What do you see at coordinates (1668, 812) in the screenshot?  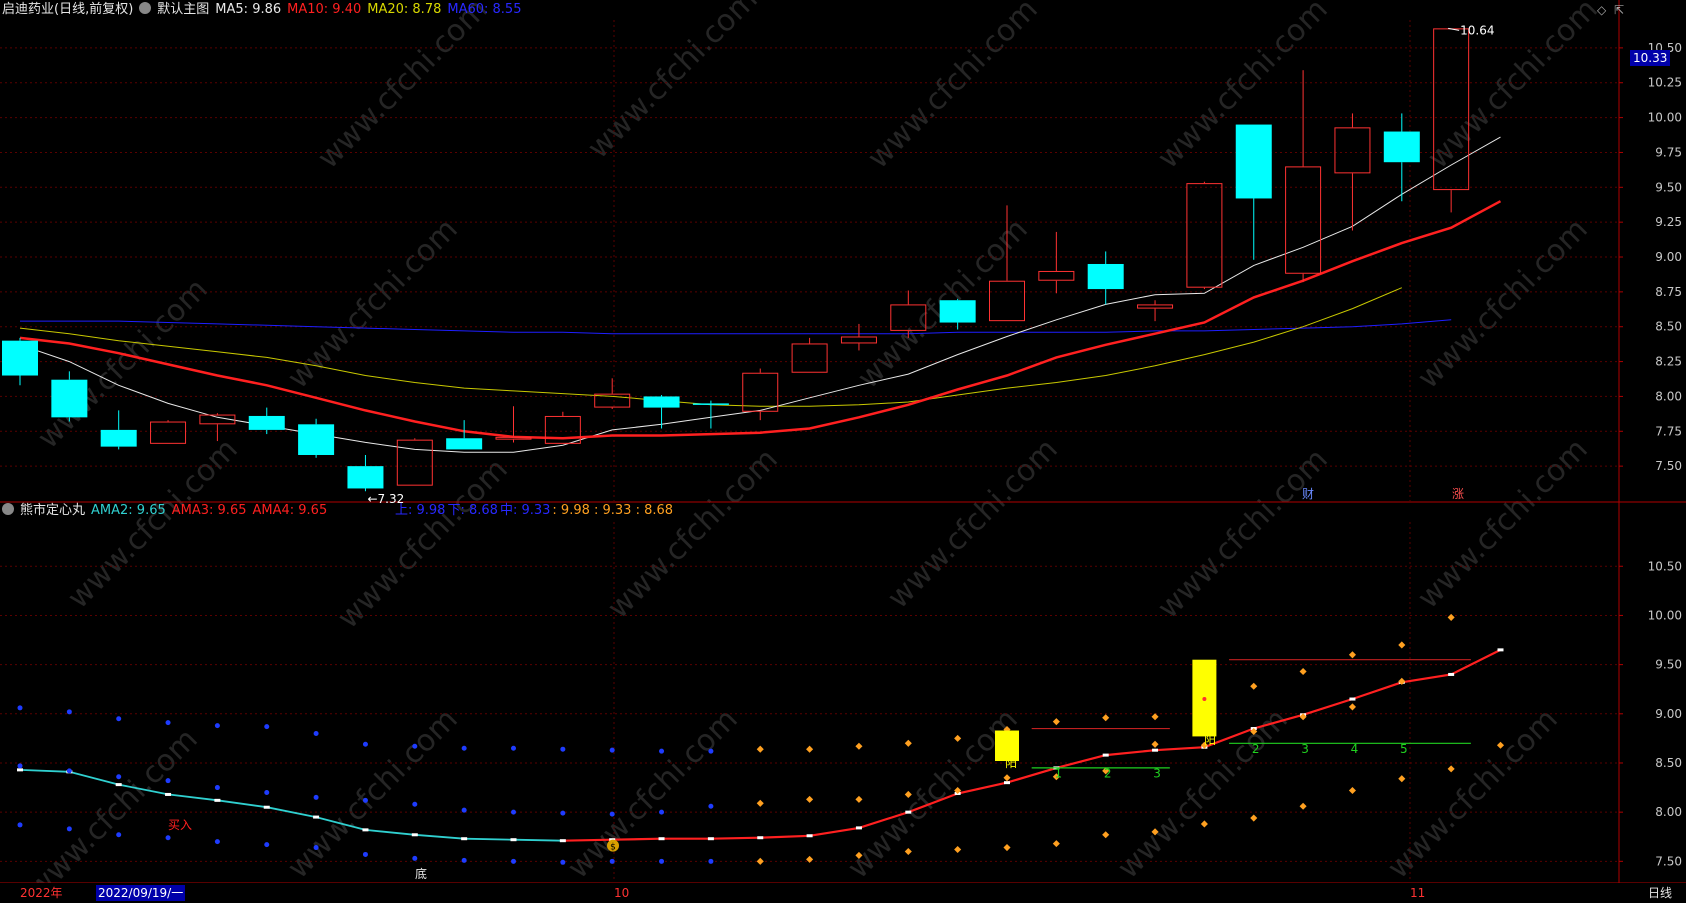 I see `y-tick-label: 8.00` at bounding box center [1668, 812].